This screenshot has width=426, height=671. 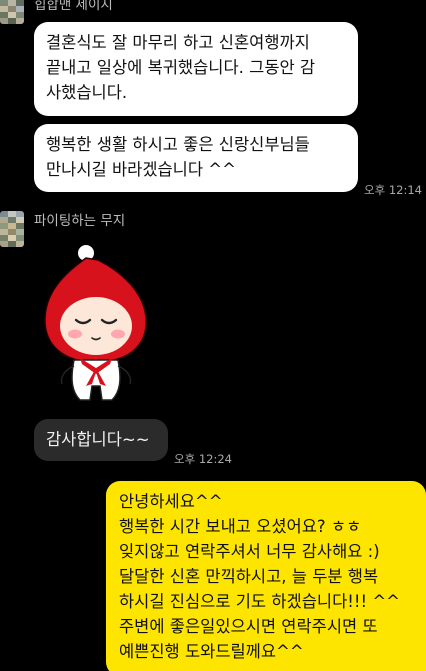 I want to click on message-text: 사했습니다., so click(x=87, y=92).